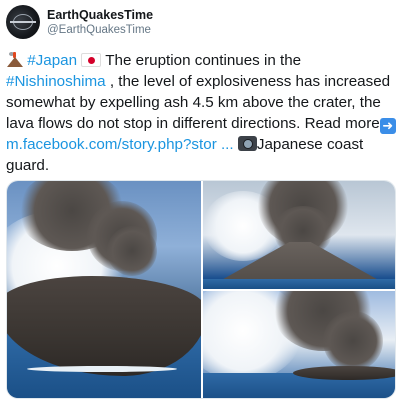 The width and height of the screenshot is (400, 406). Describe the element at coordinates (56, 81) in the screenshot. I see `hashtag-nishinoshima: #Nishinoshima` at that location.